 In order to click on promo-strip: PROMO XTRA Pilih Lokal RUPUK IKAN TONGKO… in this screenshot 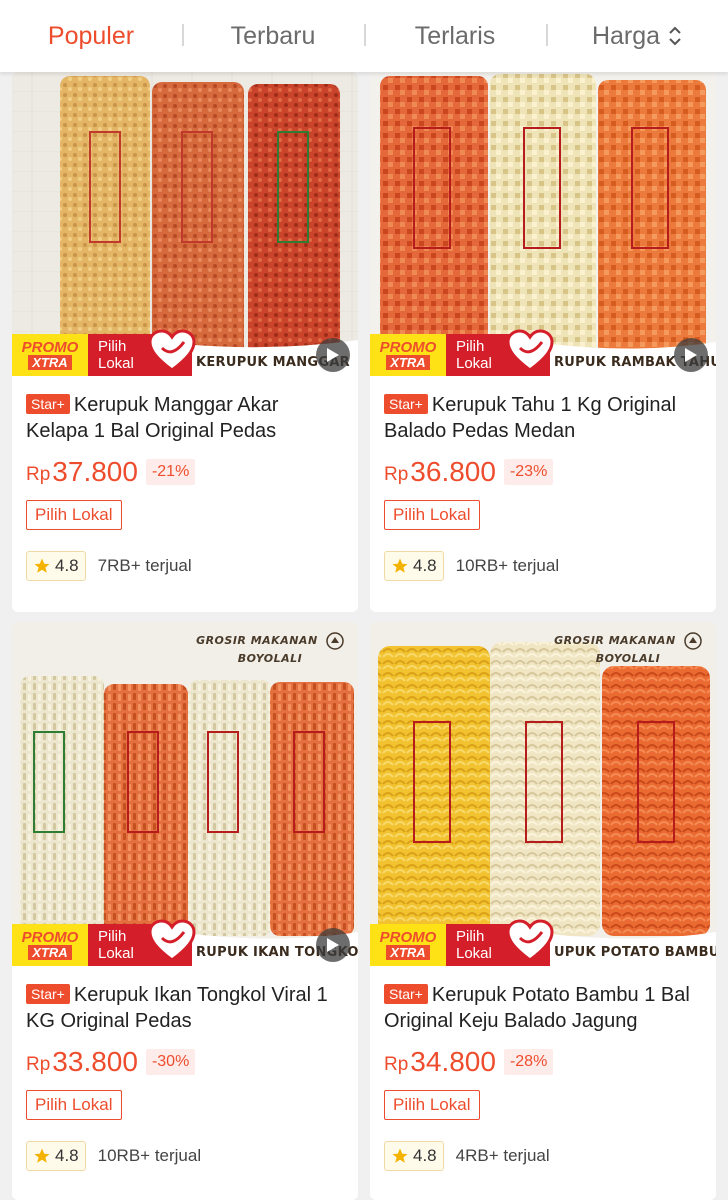, I will do `click(185, 944)`.